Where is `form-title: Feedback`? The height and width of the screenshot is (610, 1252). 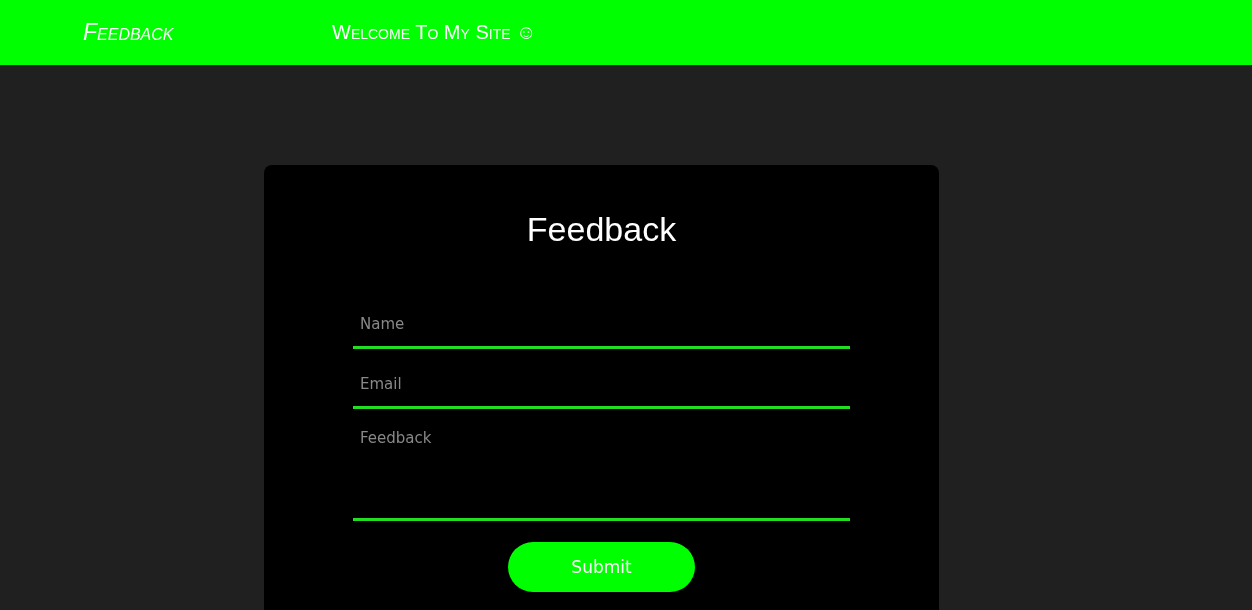
form-title: Feedback is located at coordinates (601, 229).